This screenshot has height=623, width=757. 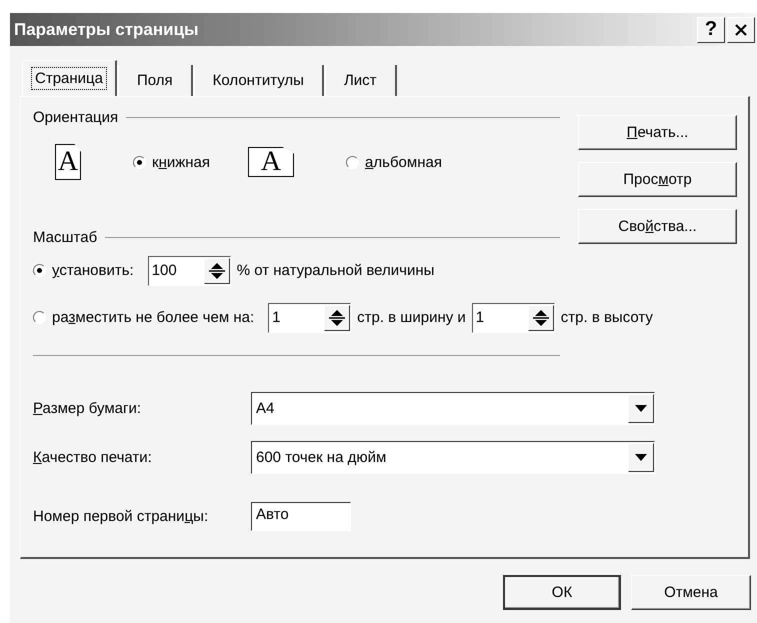 I want to click on dialog-button: Отмена, so click(x=691, y=592).